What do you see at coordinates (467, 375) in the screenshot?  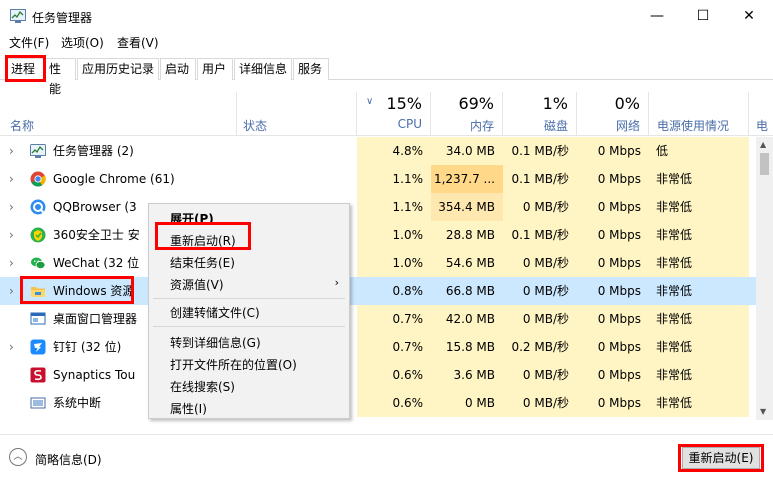 I see `memory-value: 3.6 MB` at bounding box center [467, 375].